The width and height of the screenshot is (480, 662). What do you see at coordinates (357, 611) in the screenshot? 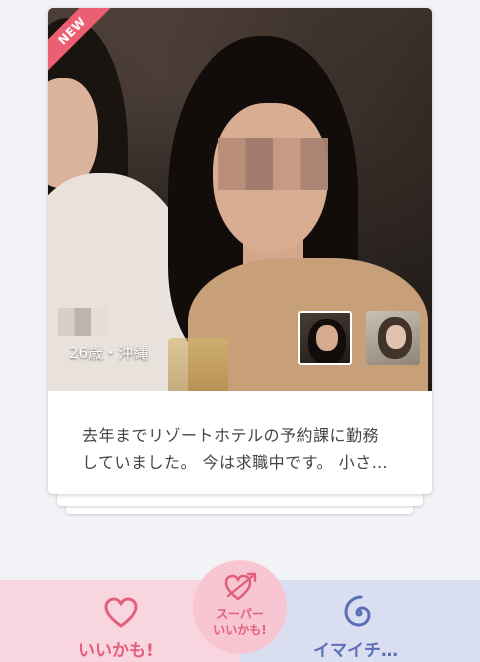
I see `swirl-icon` at bounding box center [357, 611].